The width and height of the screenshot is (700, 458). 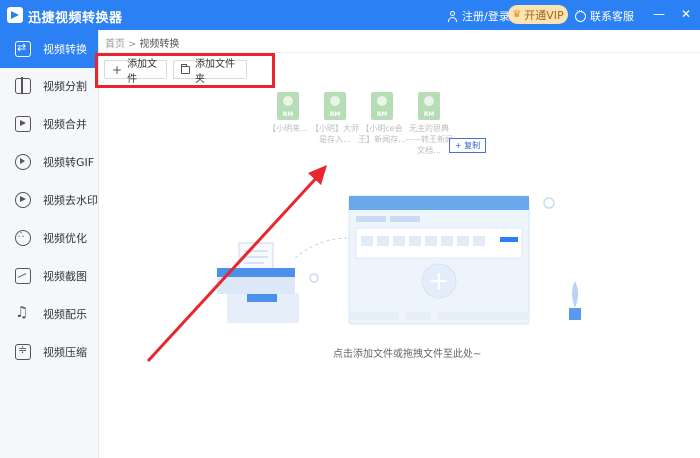 I want to click on split-icon, so click(x=23, y=85).